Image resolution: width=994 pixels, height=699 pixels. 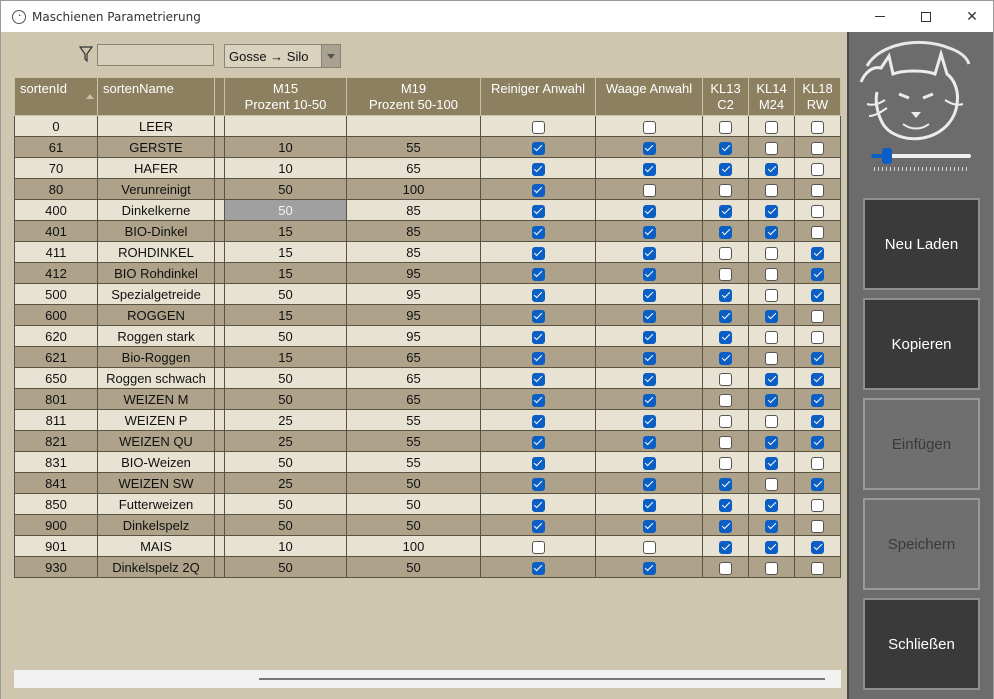 What do you see at coordinates (156, 231) in the screenshot?
I see `cell-name: BIO-Dinkel` at bounding box center [156, 231].